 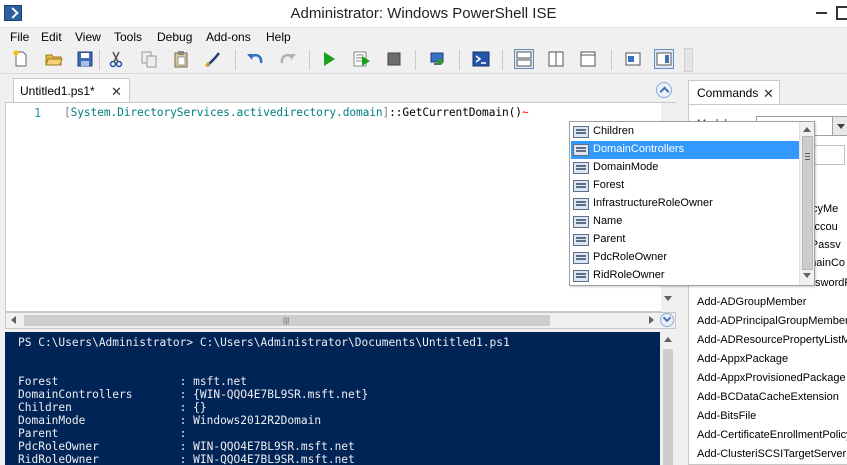 I want to click on console-vertical-scrollbar, so click(x=668, y=398).